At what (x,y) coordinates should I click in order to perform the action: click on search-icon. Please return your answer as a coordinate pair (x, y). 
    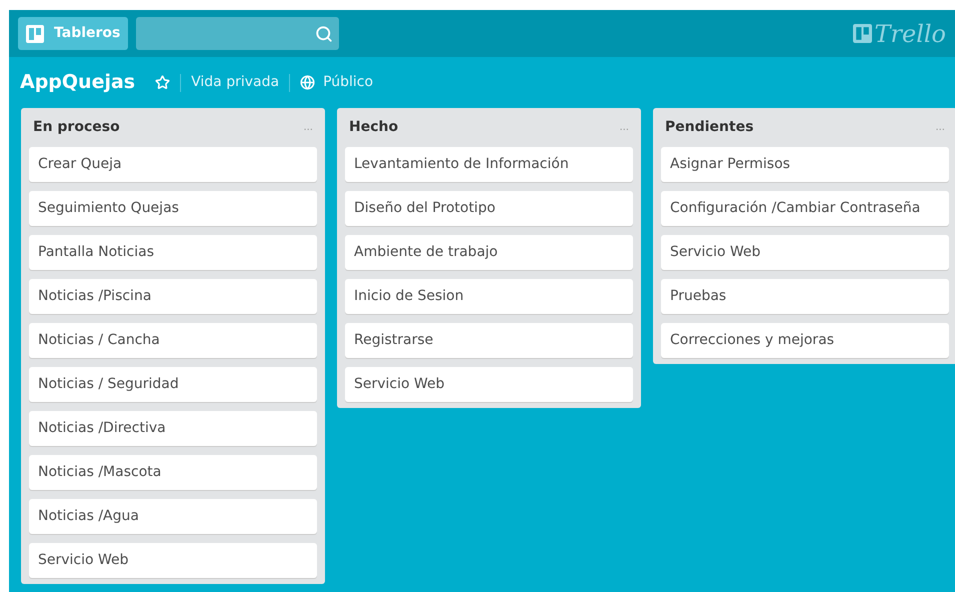
    Looking at the image, I should click on (324, 33).